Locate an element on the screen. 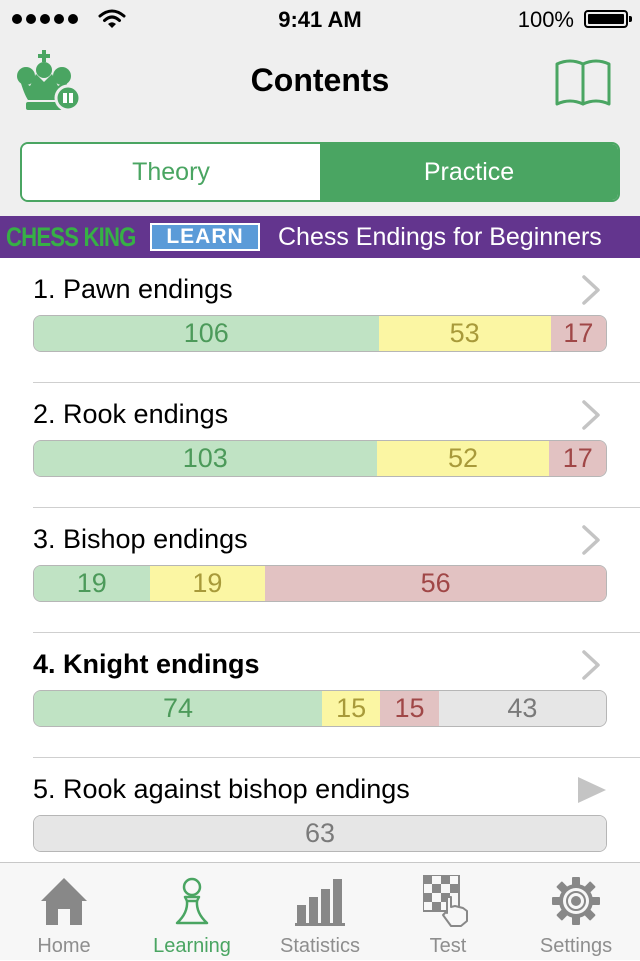 The image size is (640, 961). tab-settings: Settings is located at coordinates (576, 912).